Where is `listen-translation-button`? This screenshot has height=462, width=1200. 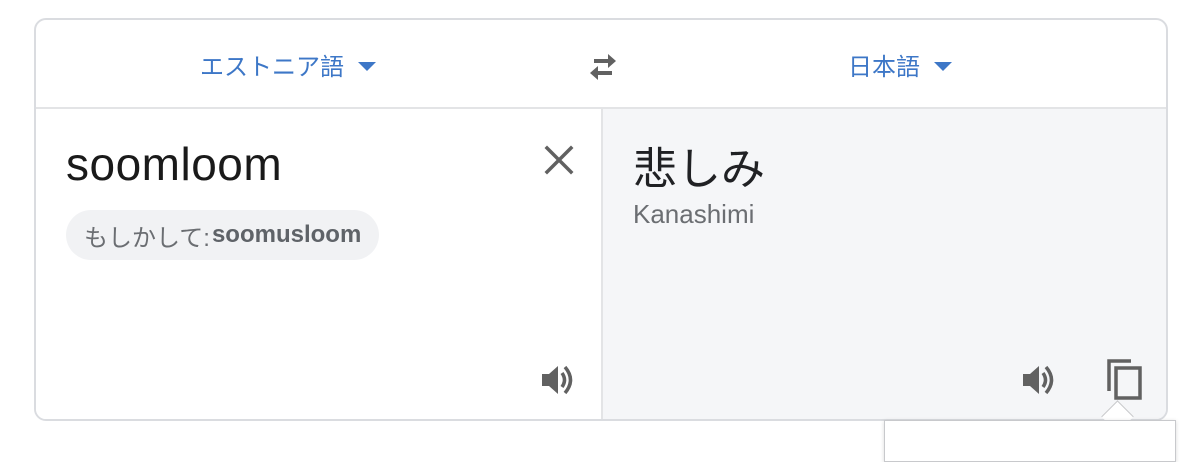
listen-translation-button is located at coordinates (1040, 380).